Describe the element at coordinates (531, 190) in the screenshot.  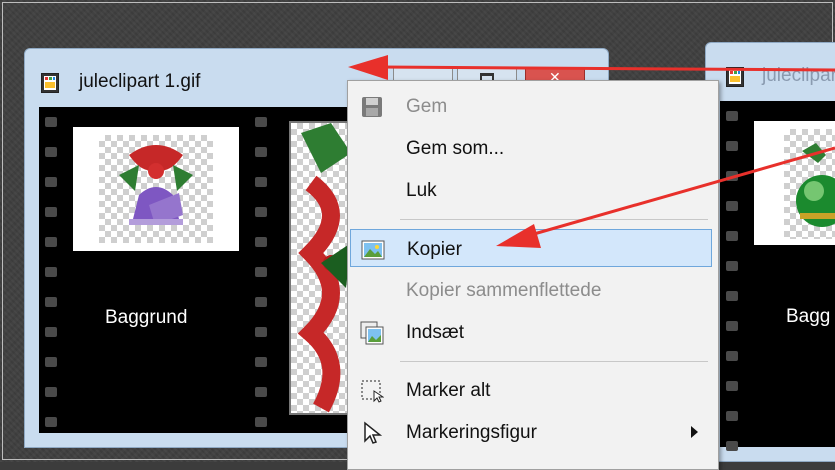
I see `menu-item-luk: Luk` at that location.